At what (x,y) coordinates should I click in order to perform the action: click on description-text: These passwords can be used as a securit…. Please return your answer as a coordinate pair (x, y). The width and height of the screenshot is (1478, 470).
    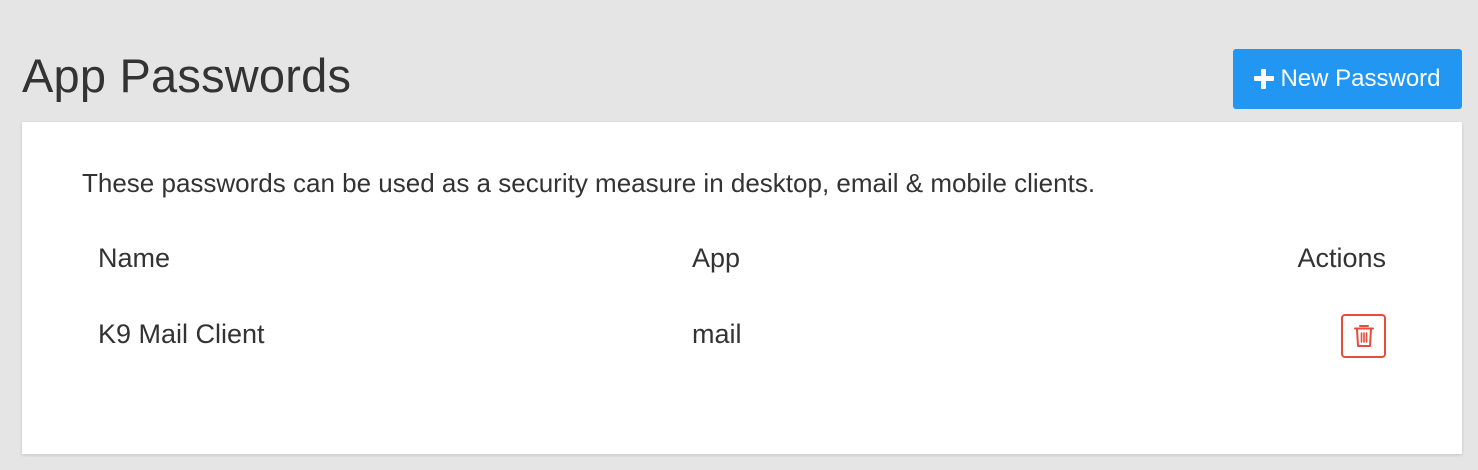
    Looking at the image, I should click on (589, 183).